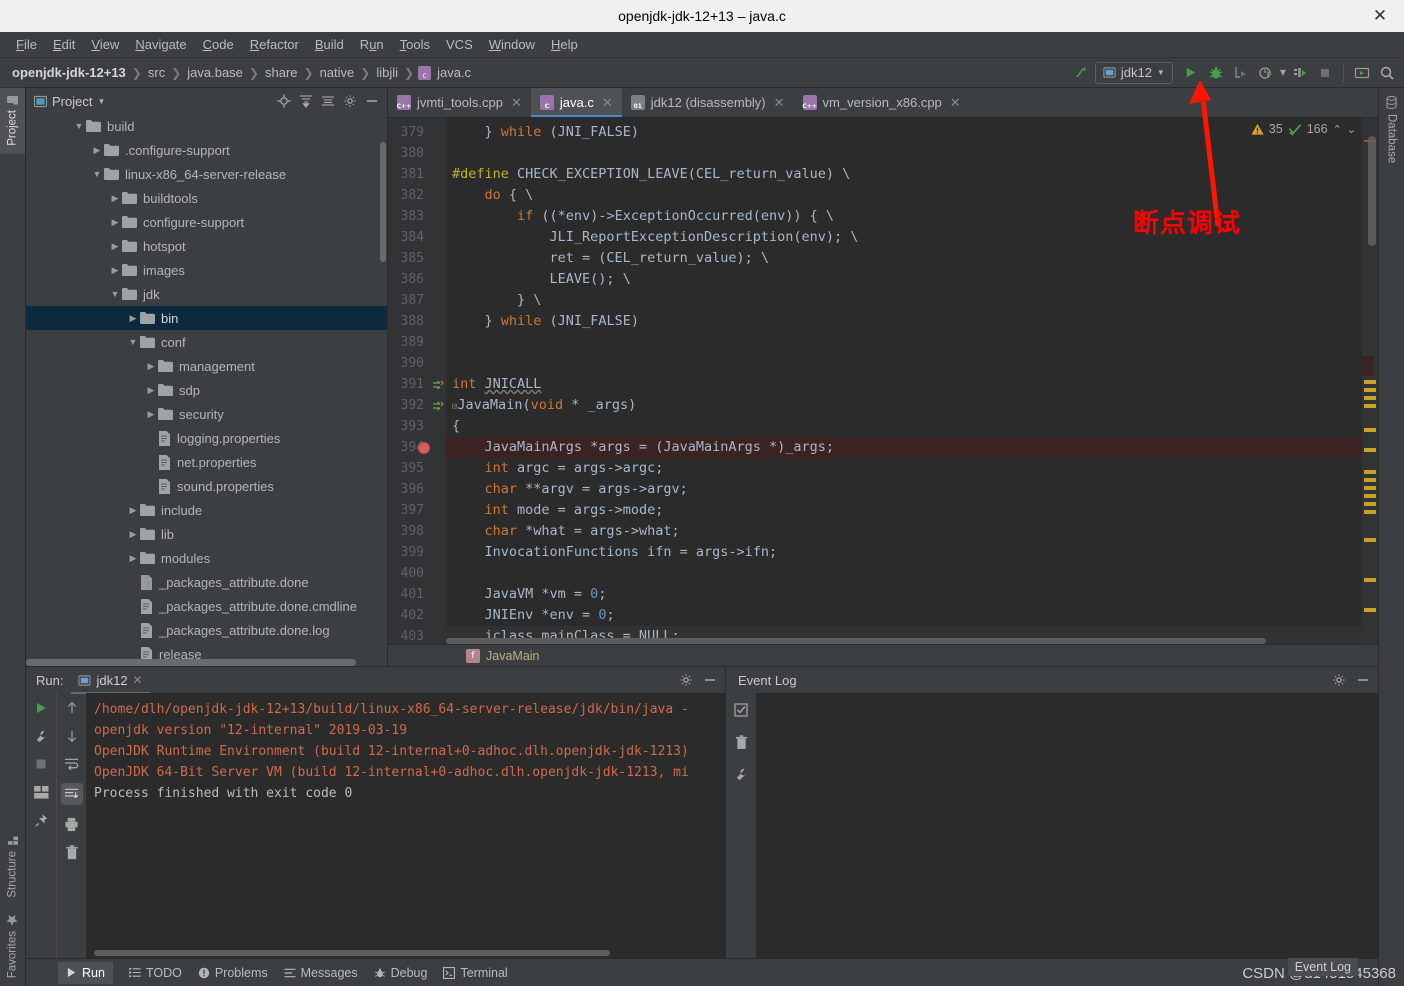 Image resolution: width=1404 pixels, height=986 pixels. Describe the element at coordinates (1337, 129) in the screenshot. I see `chevron-up-icon: ⌃` at that location.